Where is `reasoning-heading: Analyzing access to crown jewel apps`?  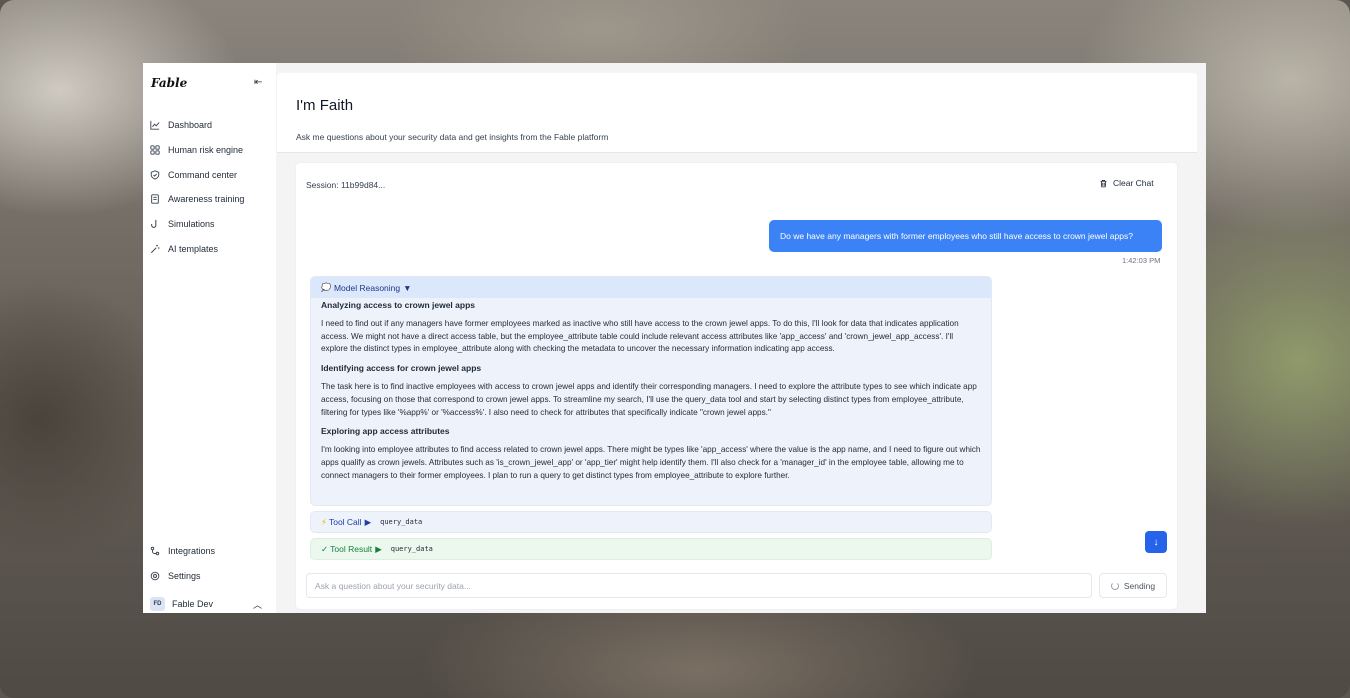
reasoning-heading: Analyzing access to crown jewel apps is located at coordinates (398, 305).